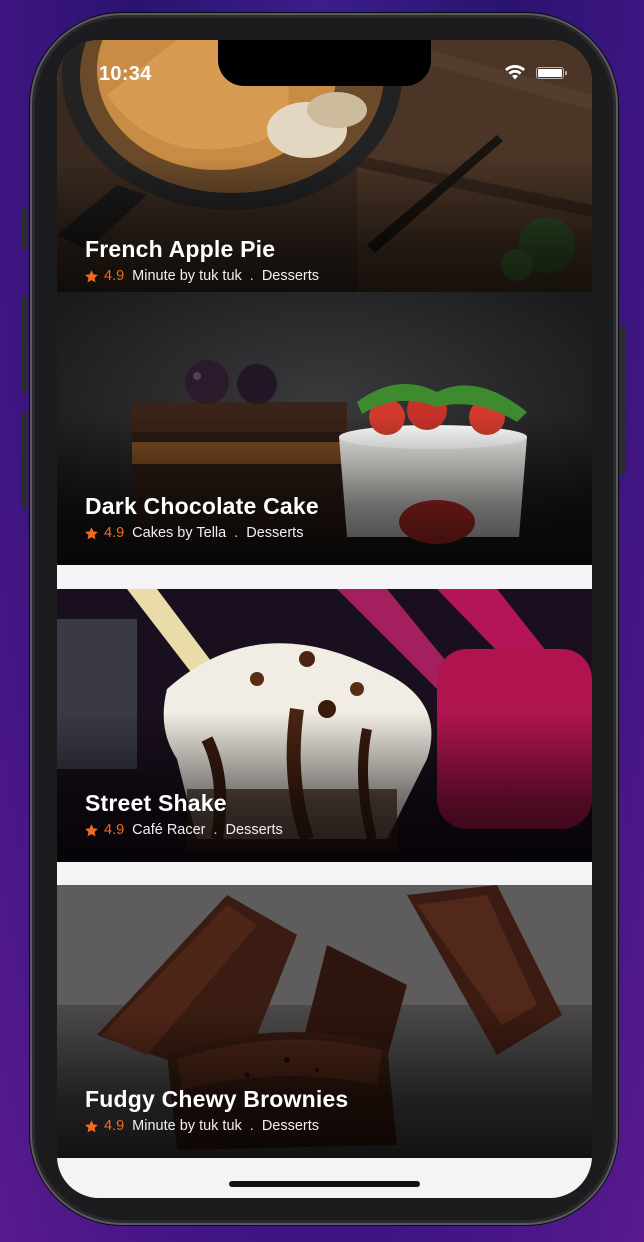  I want to click on recipe-title: Fudgy Chewy Brownies, so click(217, 1099).